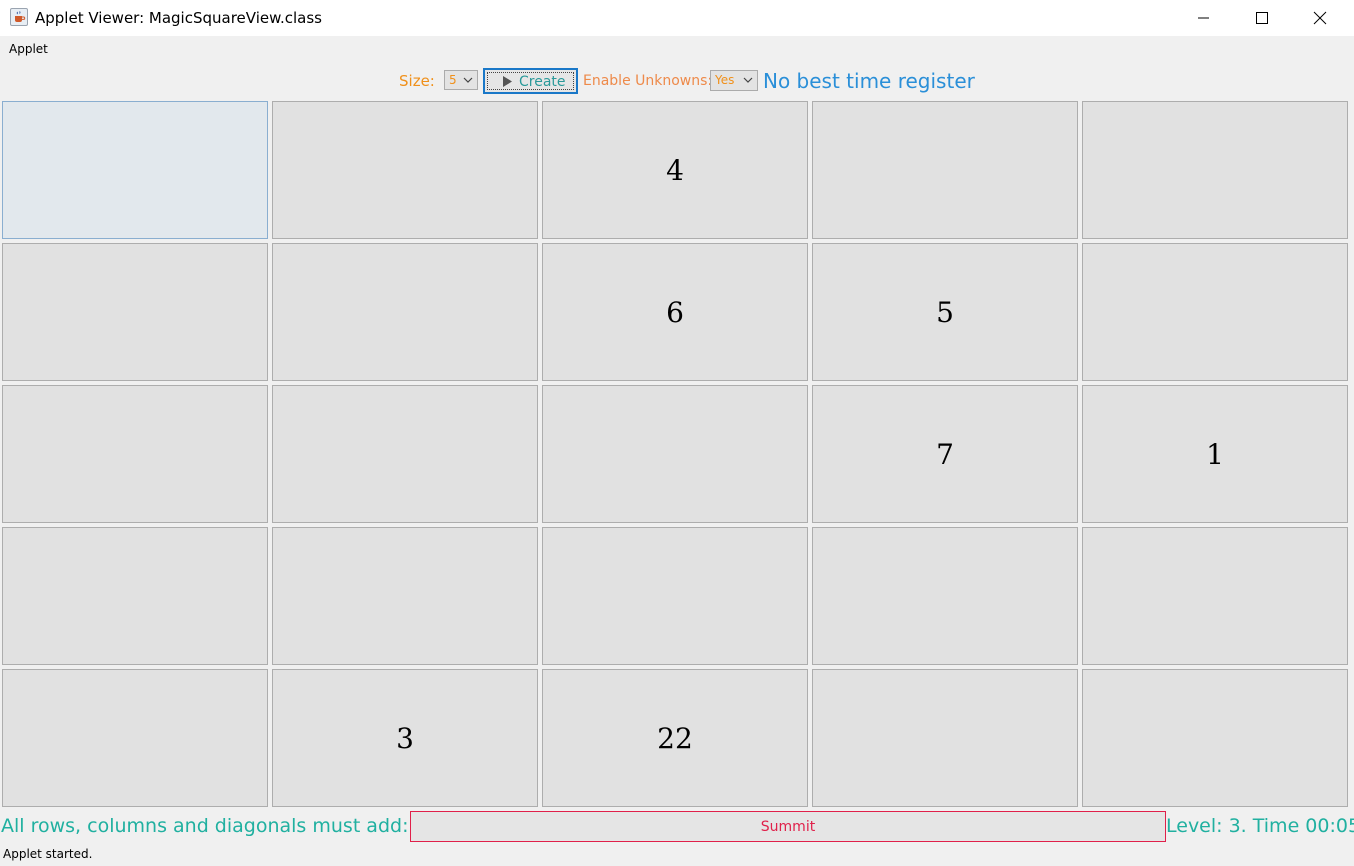 The width and height of the screenshot is (1354, 866). I want to click on best-time-label: No best time register, so click(869, 81).